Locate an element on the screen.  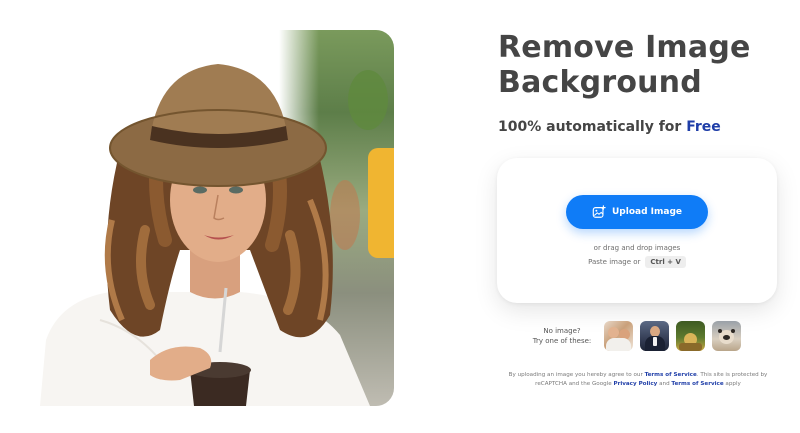
legal-text-suffix: apply is located at coordinates (732, 384).